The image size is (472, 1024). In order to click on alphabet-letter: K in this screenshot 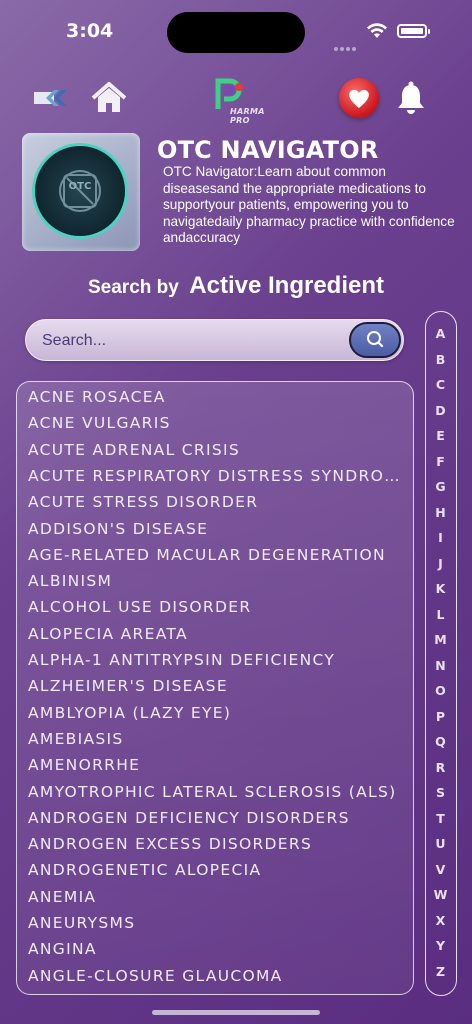, I will do `click(440, 588)`.